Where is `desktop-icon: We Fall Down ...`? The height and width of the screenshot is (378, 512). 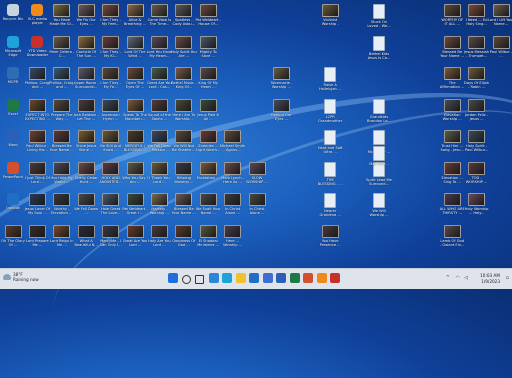
desktop-icon: We Fall Down ... is located at coordinates (86, 204).